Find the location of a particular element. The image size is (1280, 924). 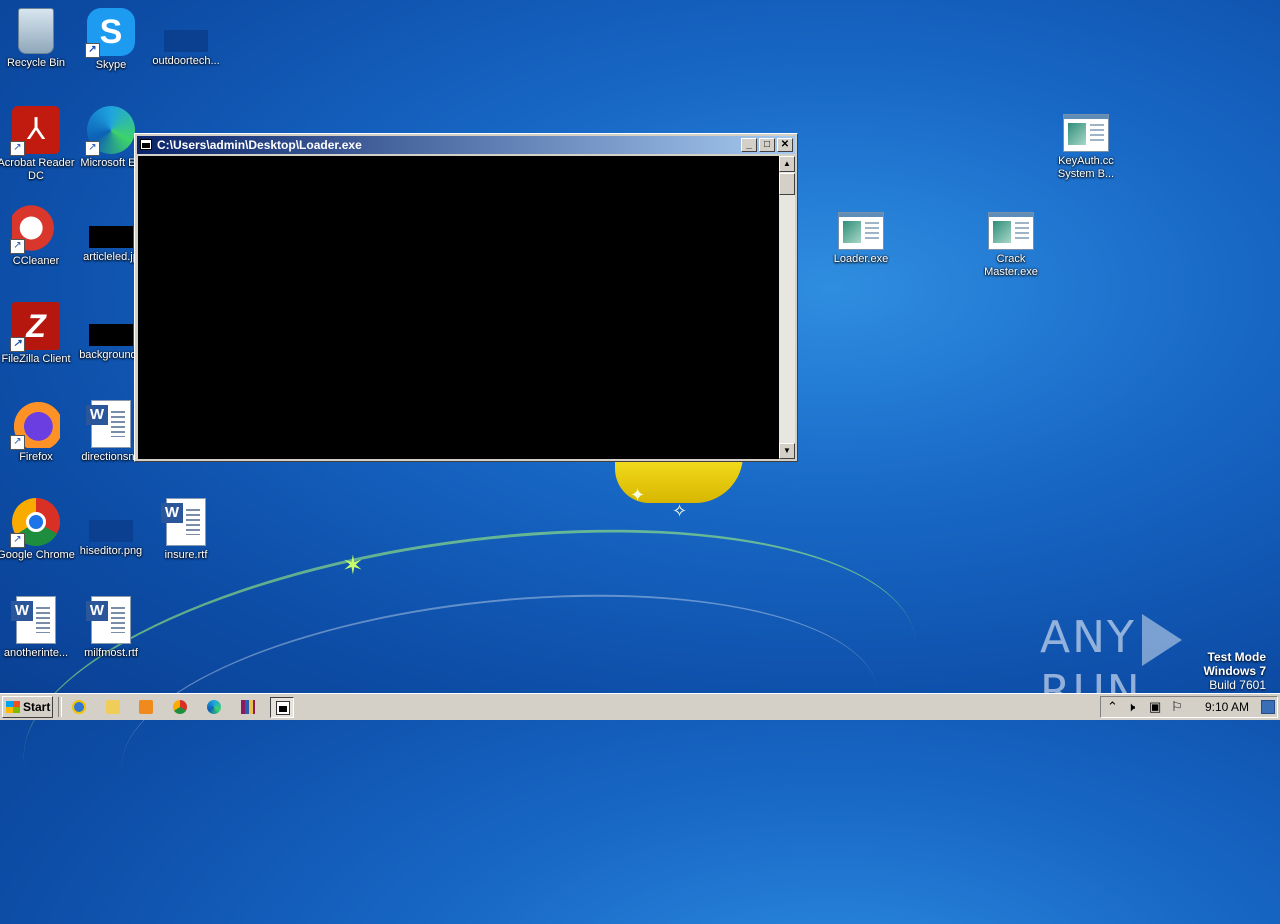

desktop-icon-label: milfmost.rtf is located at coordinates (111, 653).